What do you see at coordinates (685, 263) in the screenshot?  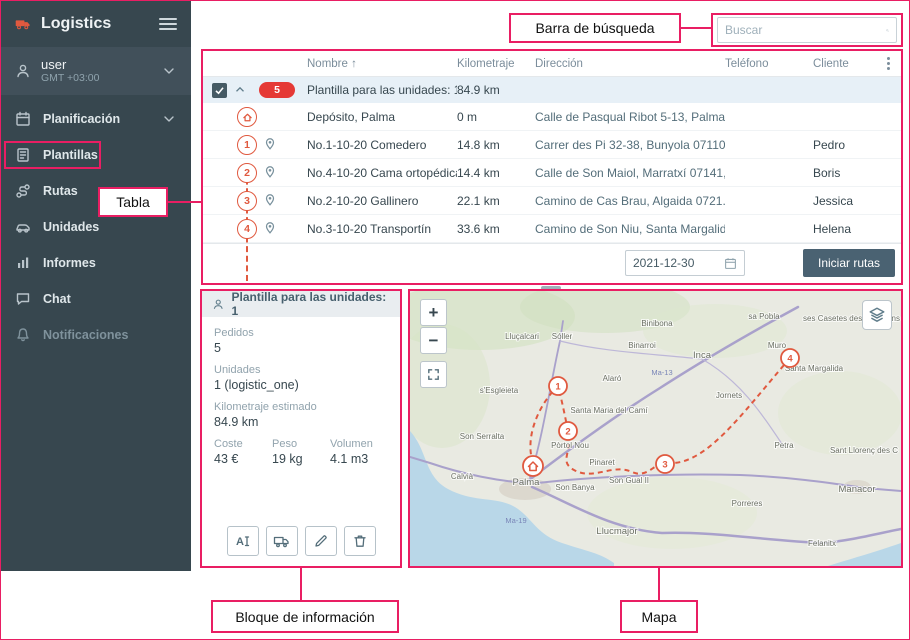 I see `date-picker: 2021-12-30` at bounding box center [685, 263].